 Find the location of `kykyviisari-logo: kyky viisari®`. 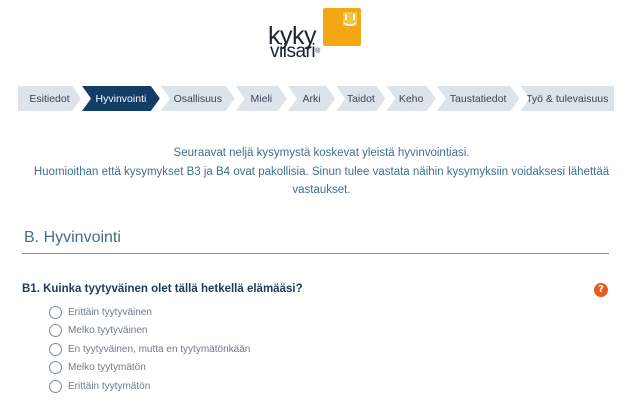

kykyviisari-logo: kyky viisari® is located at coordinates (316, 34).